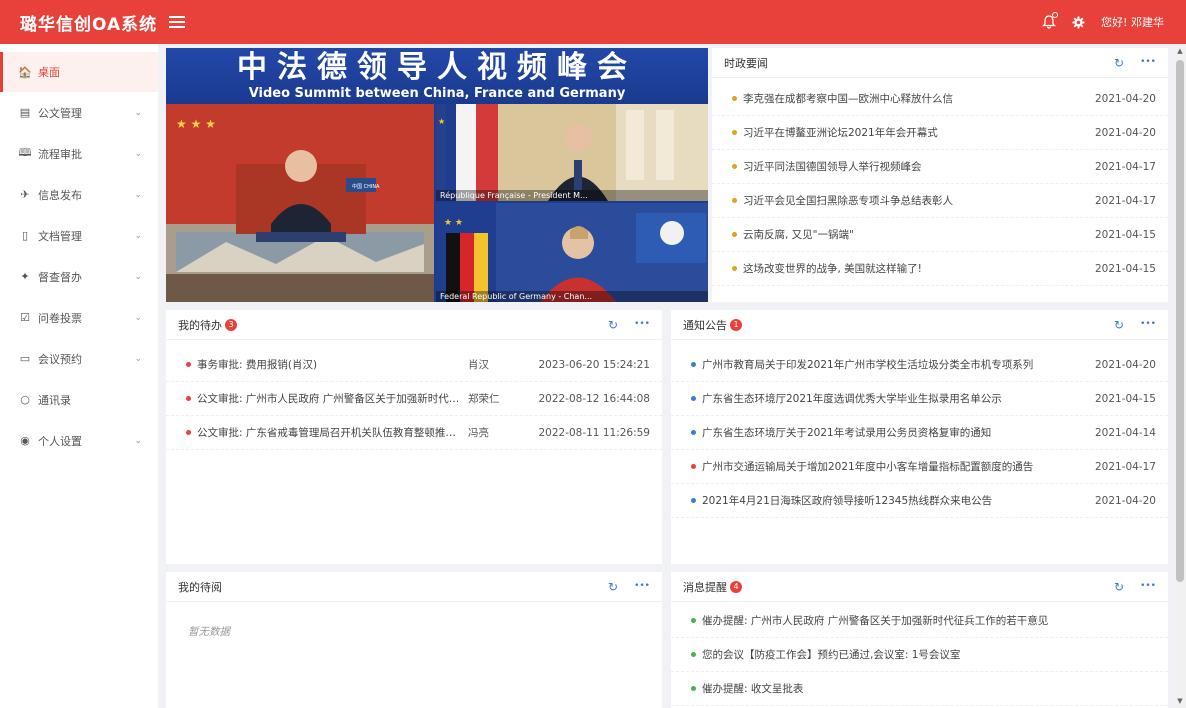 Image resolution: width=1186 pixels, height=708 pixels. Describe the element at coordinates (79, 358) in the screenshot. I see `sidebar-item: ▭ 会议预约 ⌄` at that location.